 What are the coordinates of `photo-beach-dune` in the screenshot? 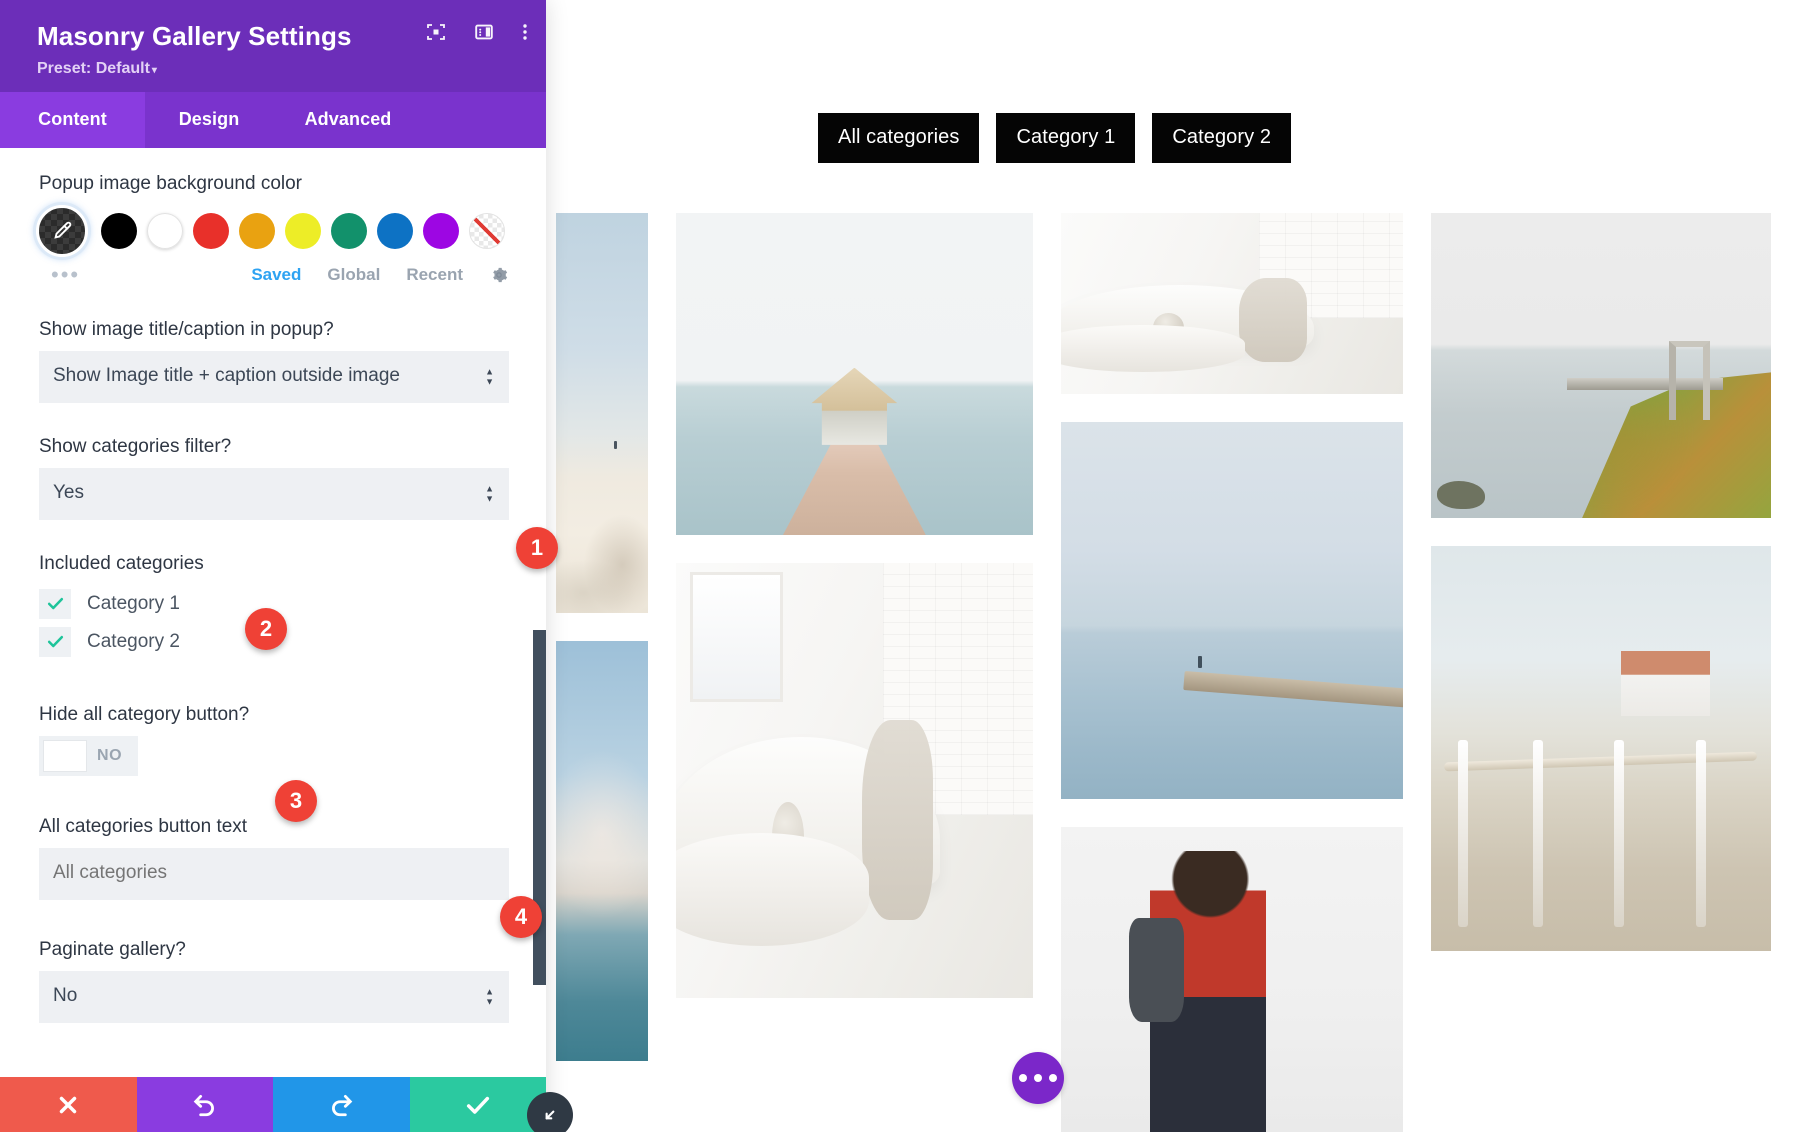 It's located at (602, 413).